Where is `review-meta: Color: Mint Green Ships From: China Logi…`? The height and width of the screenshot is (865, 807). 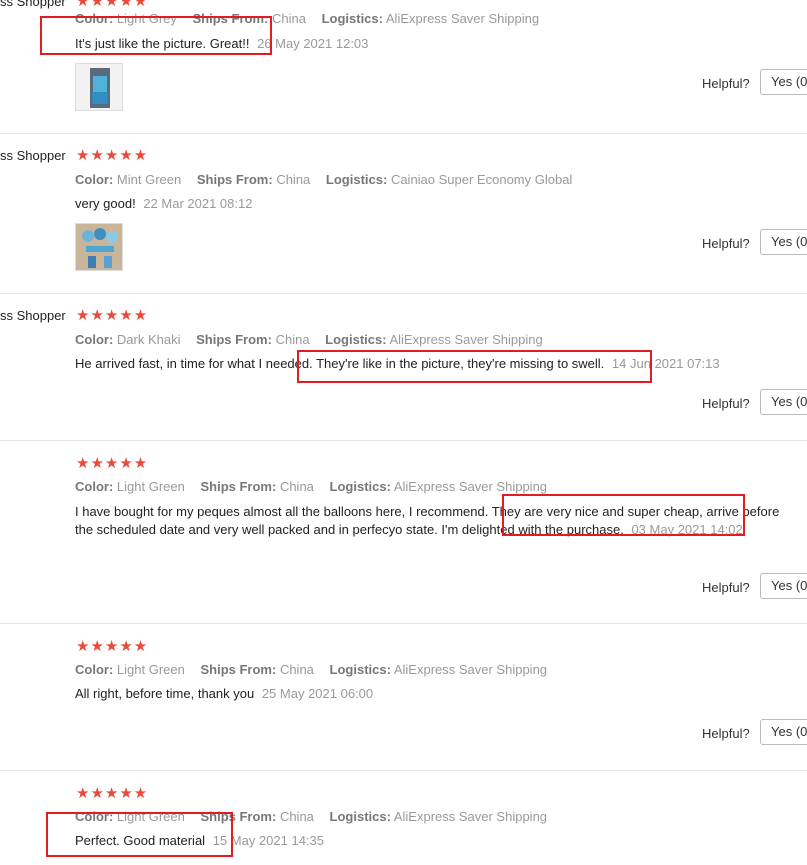 review-meta: Color: Mint Green Ships From: China Logi… is located at coordinates (324, 179).